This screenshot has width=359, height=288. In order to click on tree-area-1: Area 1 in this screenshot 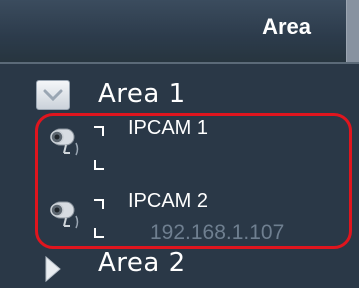, I will do `click(179, 96)`.